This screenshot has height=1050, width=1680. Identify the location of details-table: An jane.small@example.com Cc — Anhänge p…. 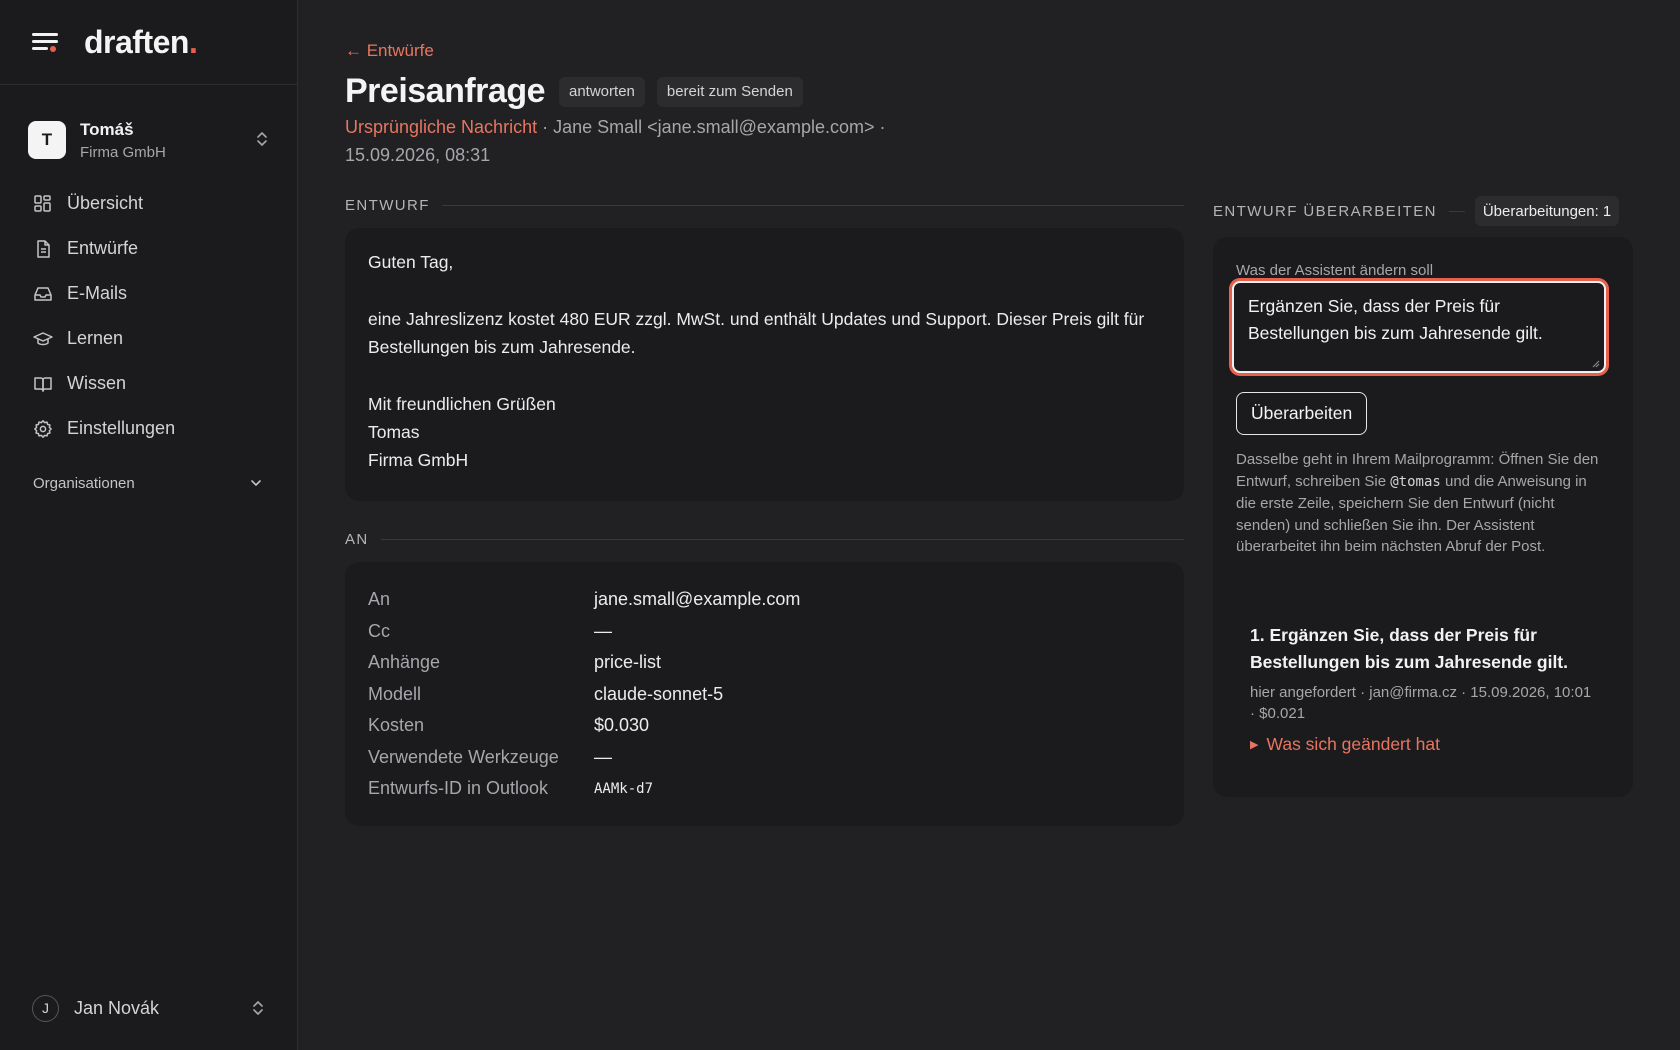
(764, 694).